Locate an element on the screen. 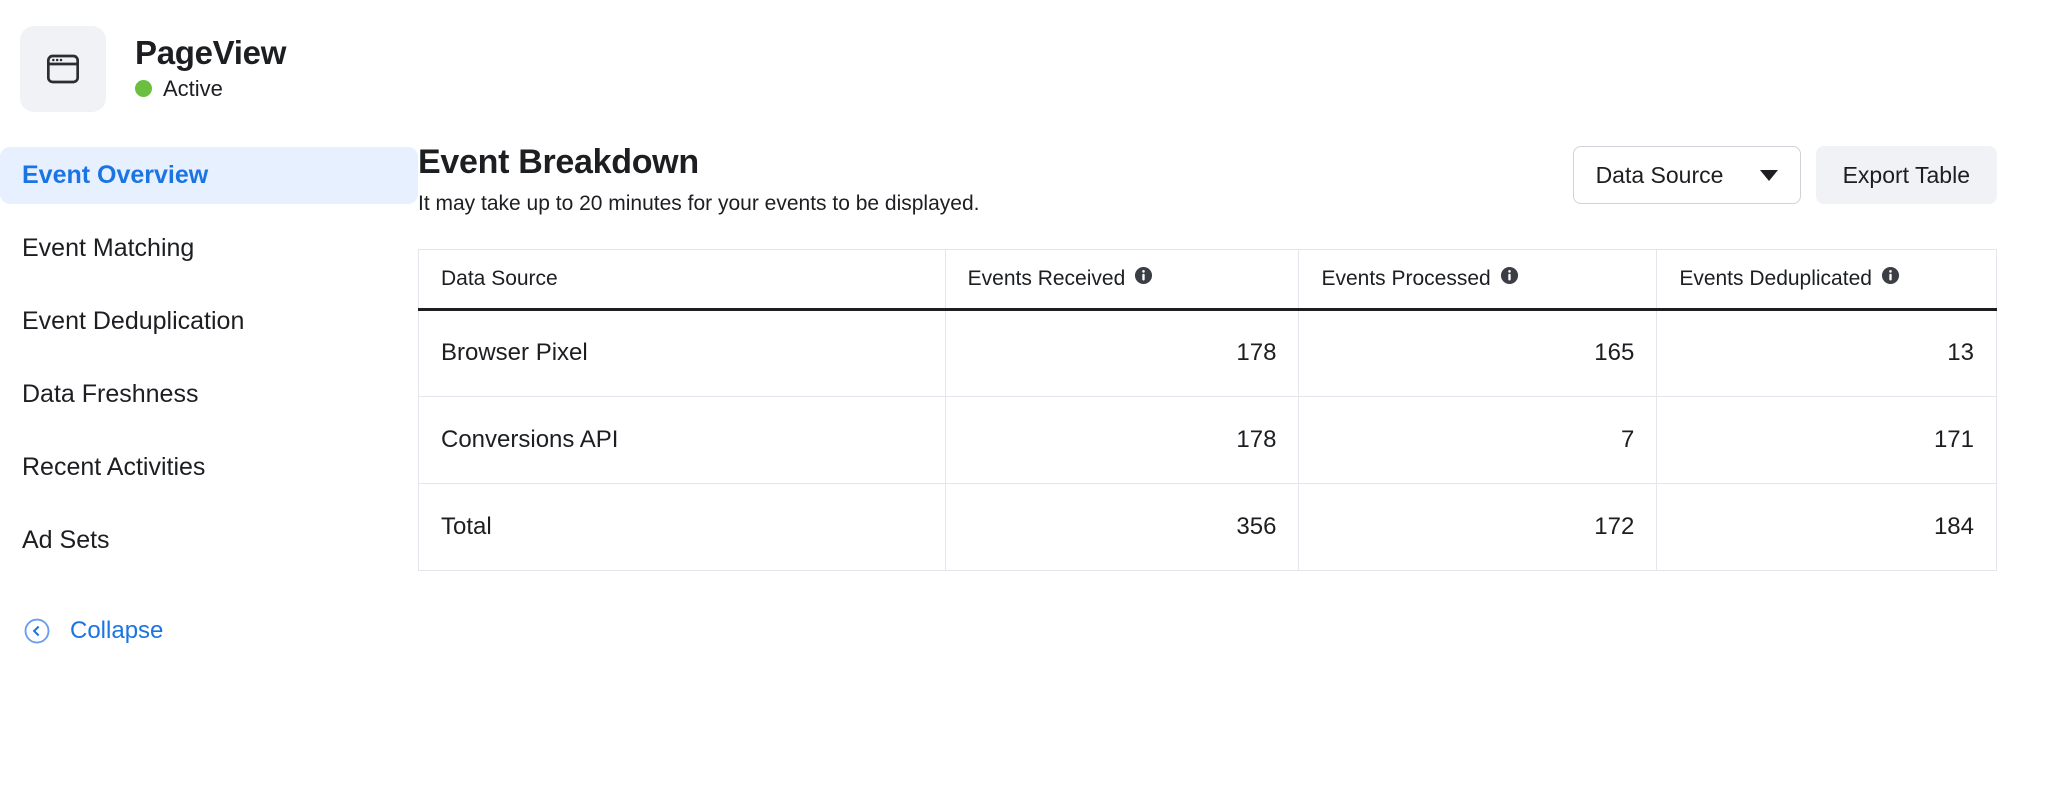  sidebar-item-data-freshness: Data Freshness is located at coordinates (209, 394).